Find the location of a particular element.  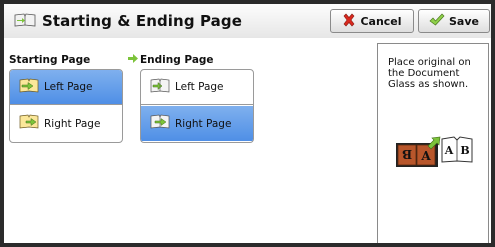

document-glass-illustration: B A A B is located at coordinates (436, 153).